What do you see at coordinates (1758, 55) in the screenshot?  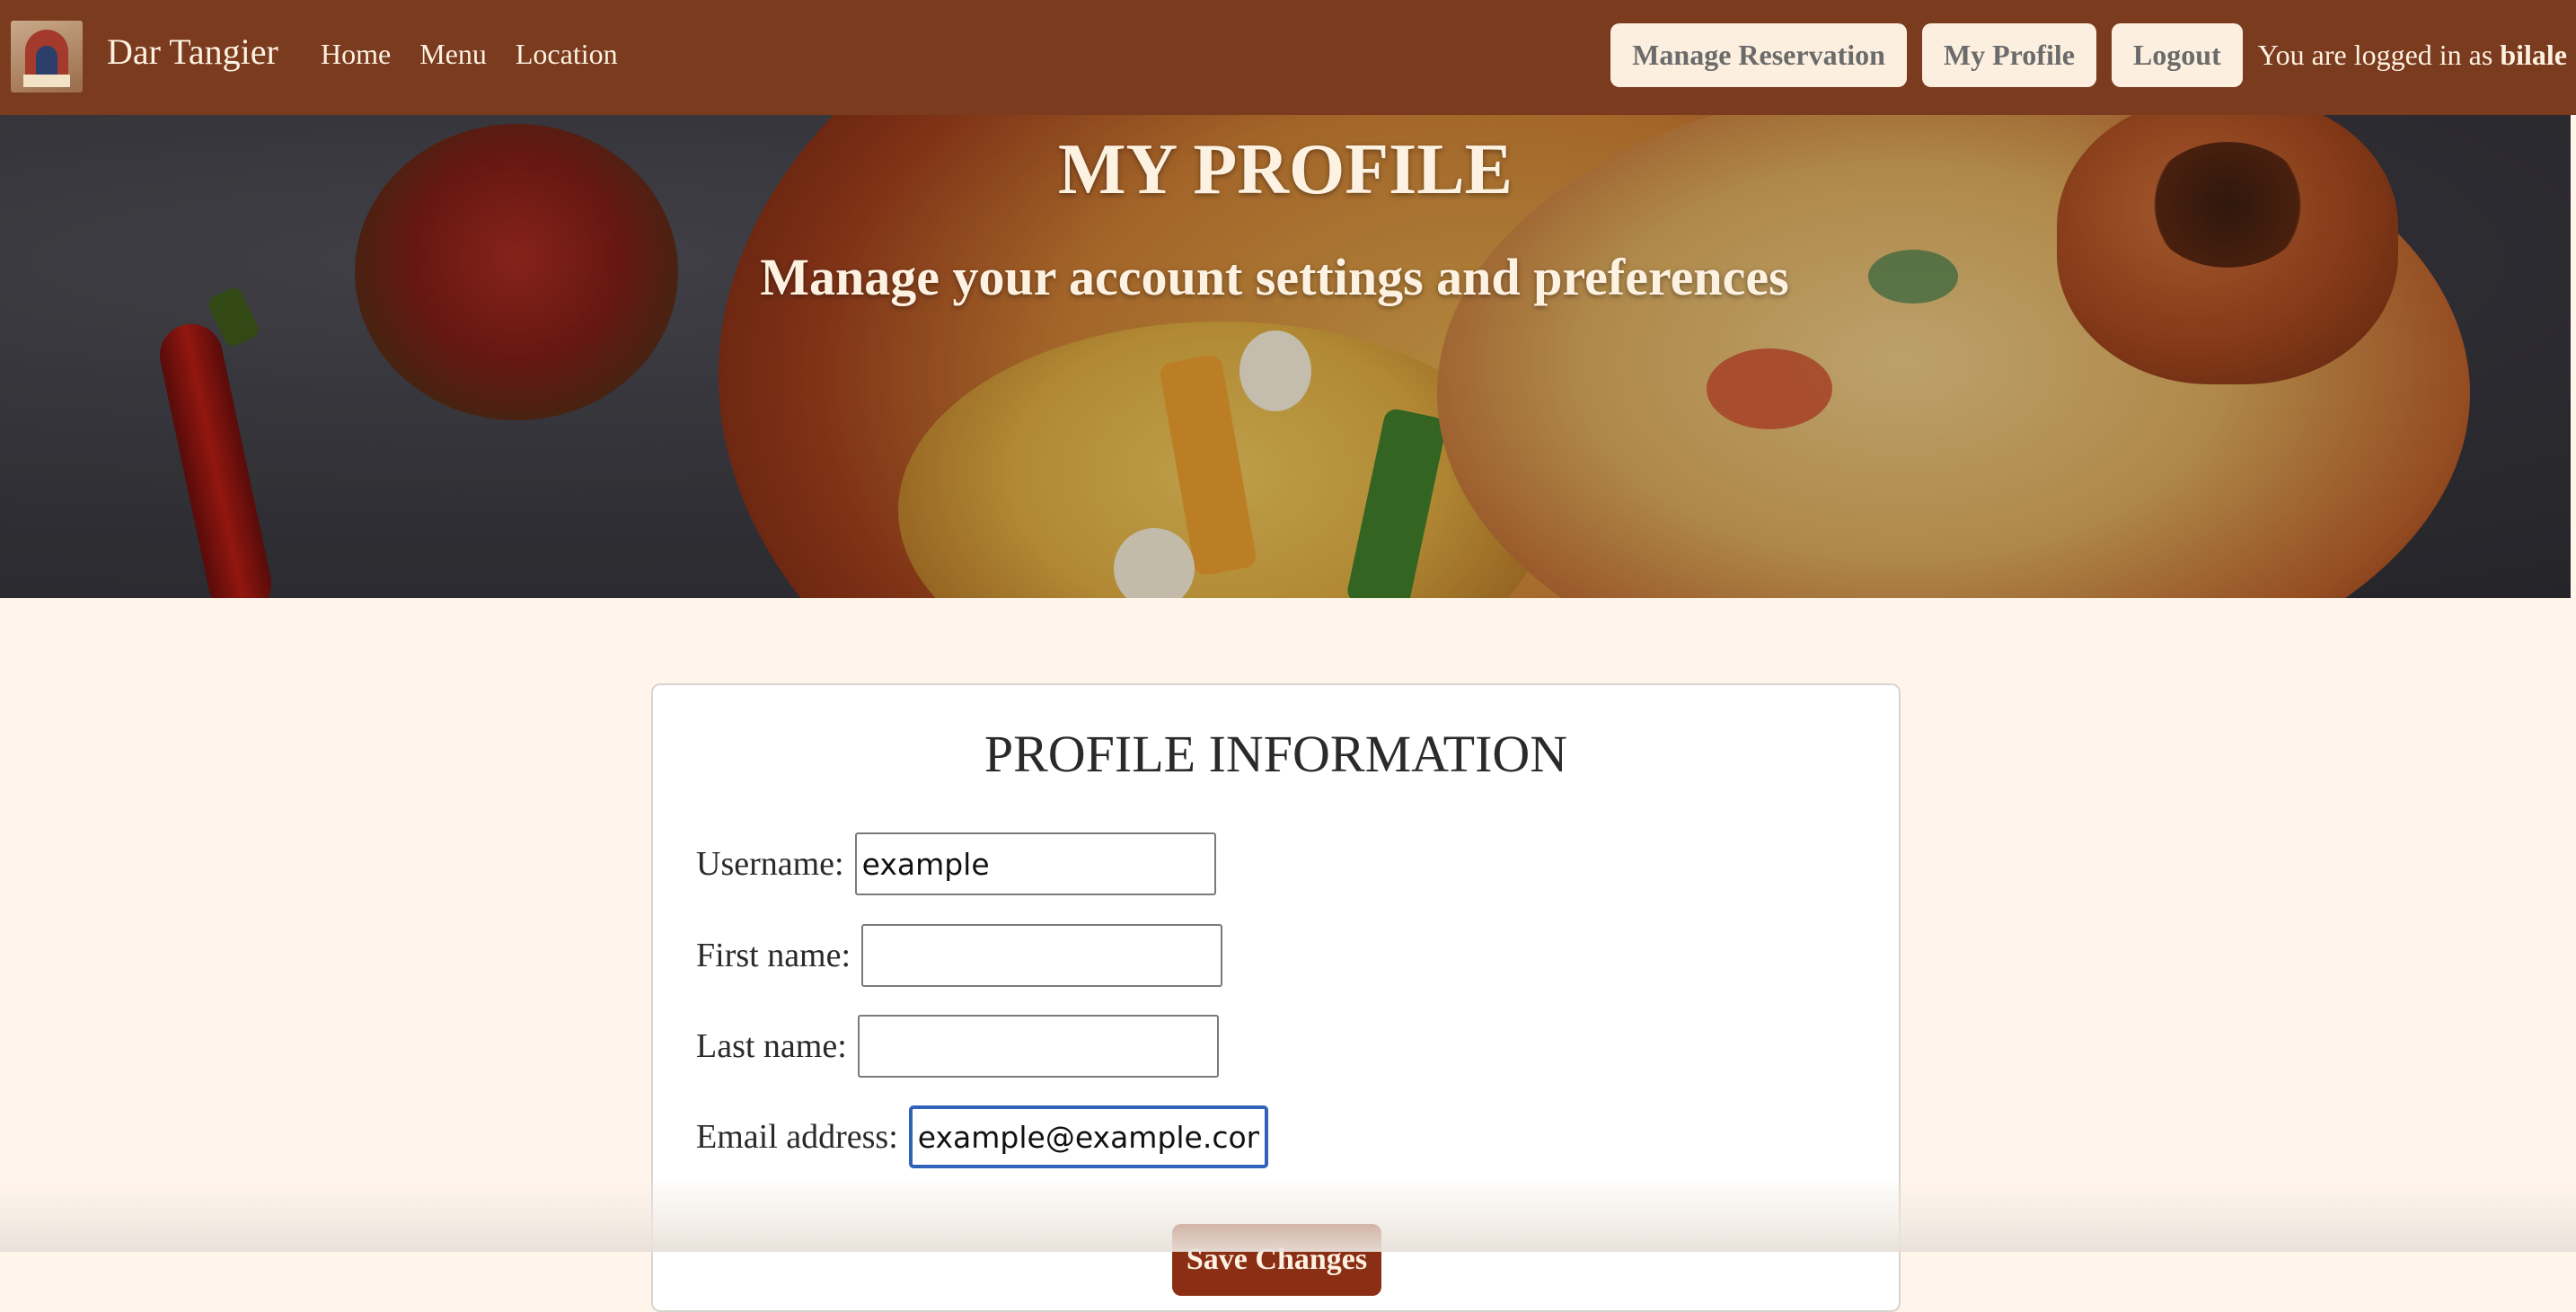 I see `manage-reservation-button: Manage Reservation` at bounding box center [1758, 55].